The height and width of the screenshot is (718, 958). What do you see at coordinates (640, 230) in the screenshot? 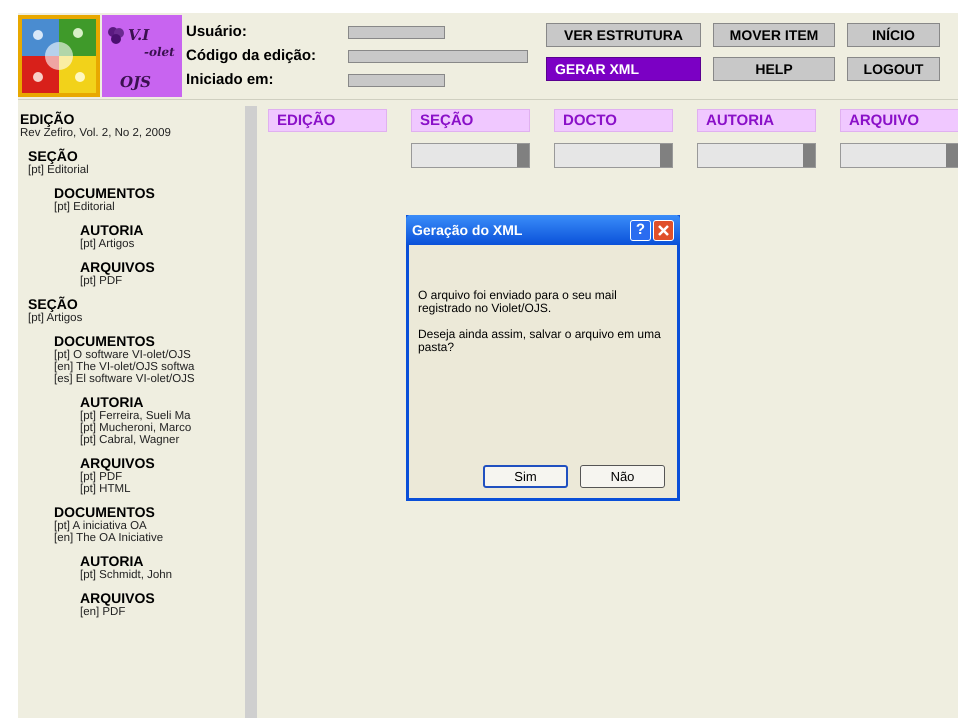
I see `help-button: ?` at bounding box center [640, 230].